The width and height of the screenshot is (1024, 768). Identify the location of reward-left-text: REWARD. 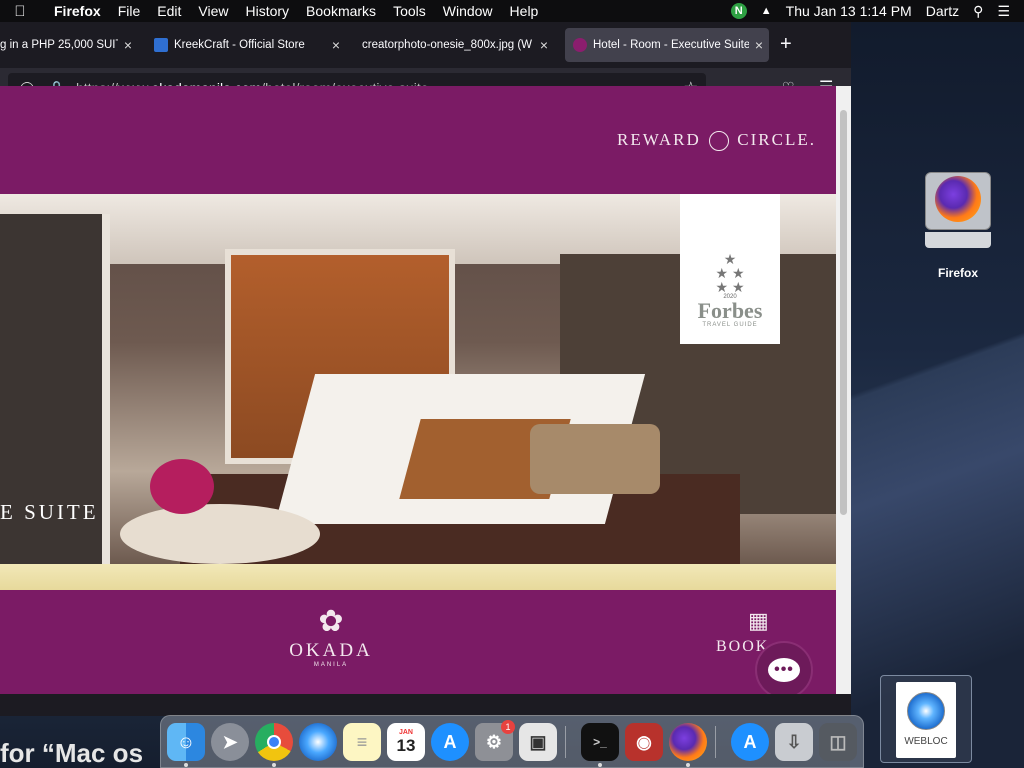
(659, 139).